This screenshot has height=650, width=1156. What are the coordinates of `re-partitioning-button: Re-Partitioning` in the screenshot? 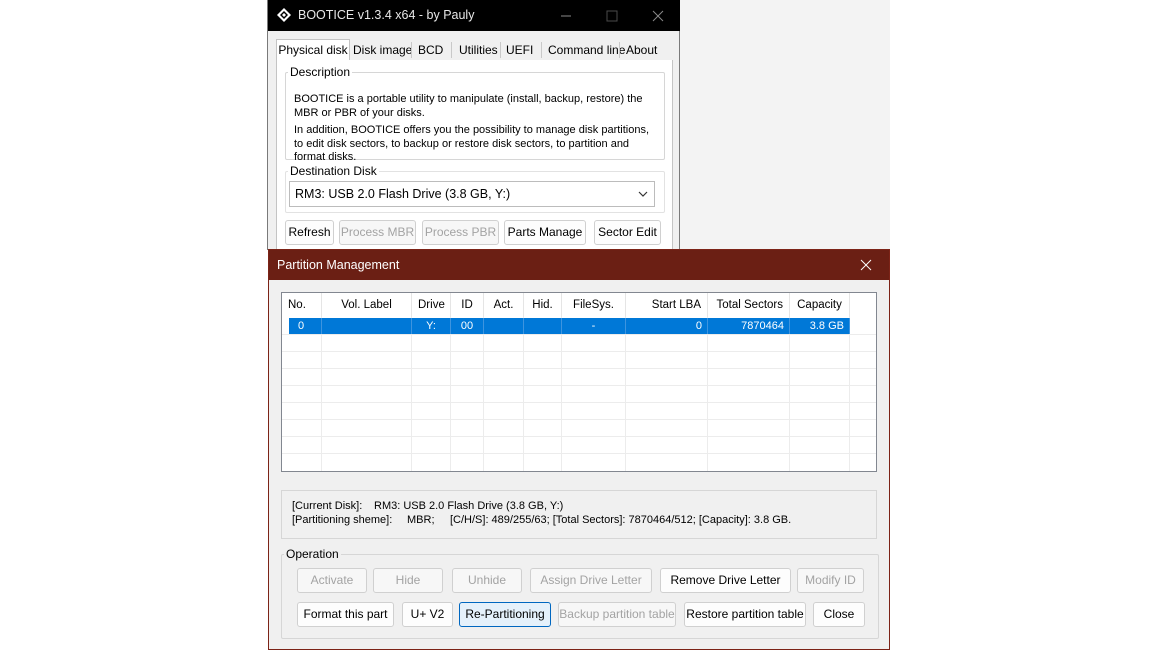 It's located at (505, 614).